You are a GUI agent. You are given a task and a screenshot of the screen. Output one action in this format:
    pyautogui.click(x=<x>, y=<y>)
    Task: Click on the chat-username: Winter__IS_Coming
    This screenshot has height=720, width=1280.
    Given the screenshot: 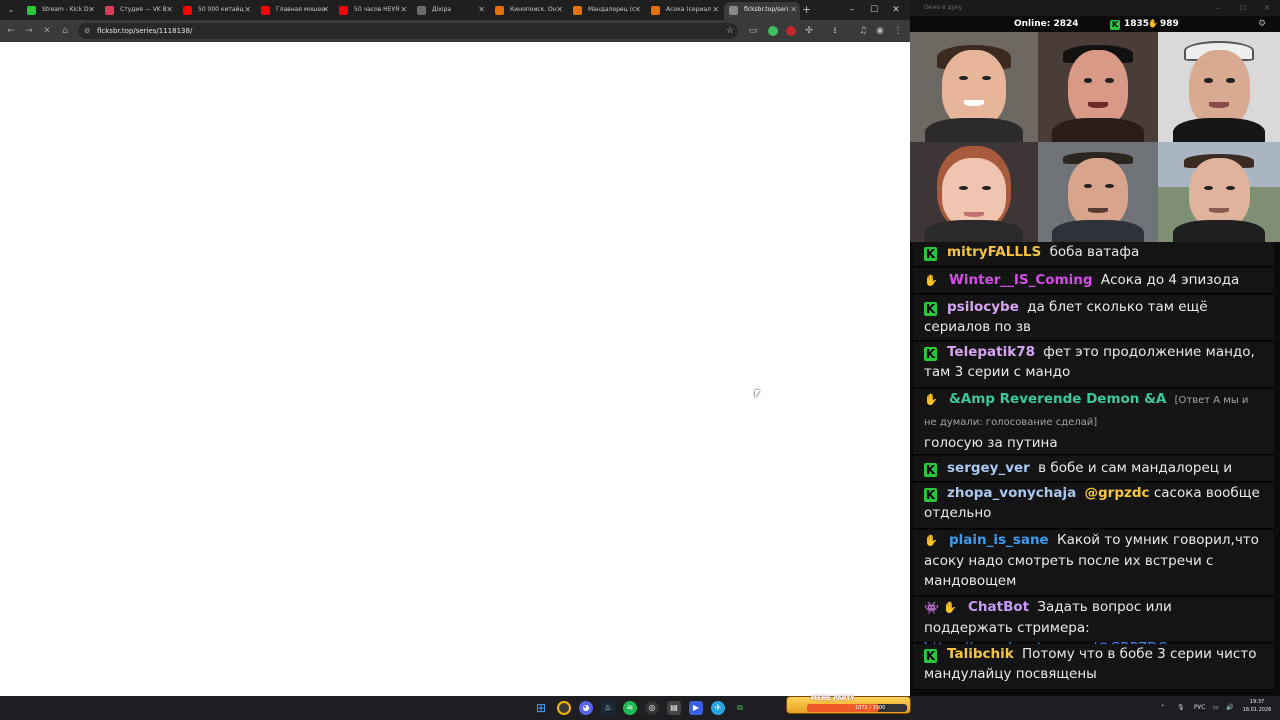 What is the action you would take?
    pyautogui.click(x=1021, y=280)
    